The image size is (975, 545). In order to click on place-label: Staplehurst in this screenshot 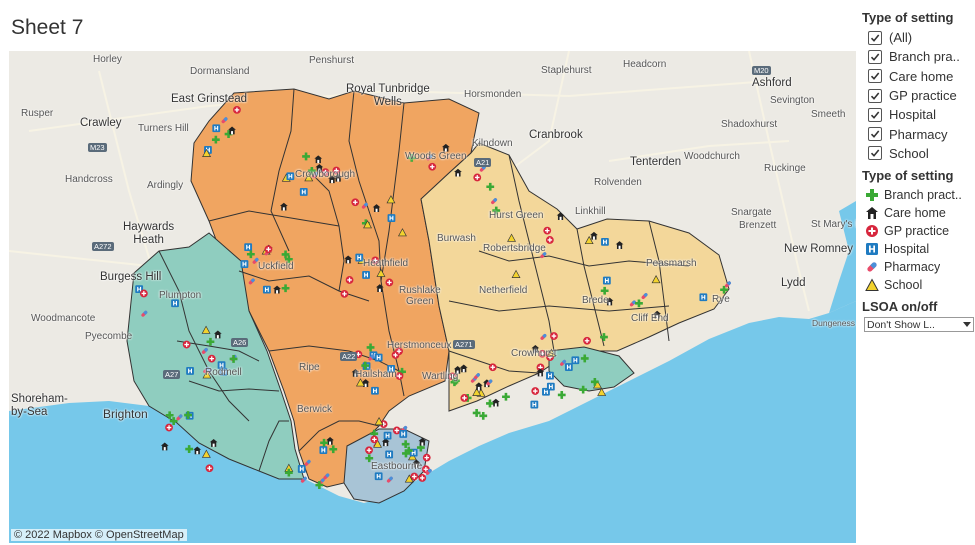, I will do `click(566, 70)`.